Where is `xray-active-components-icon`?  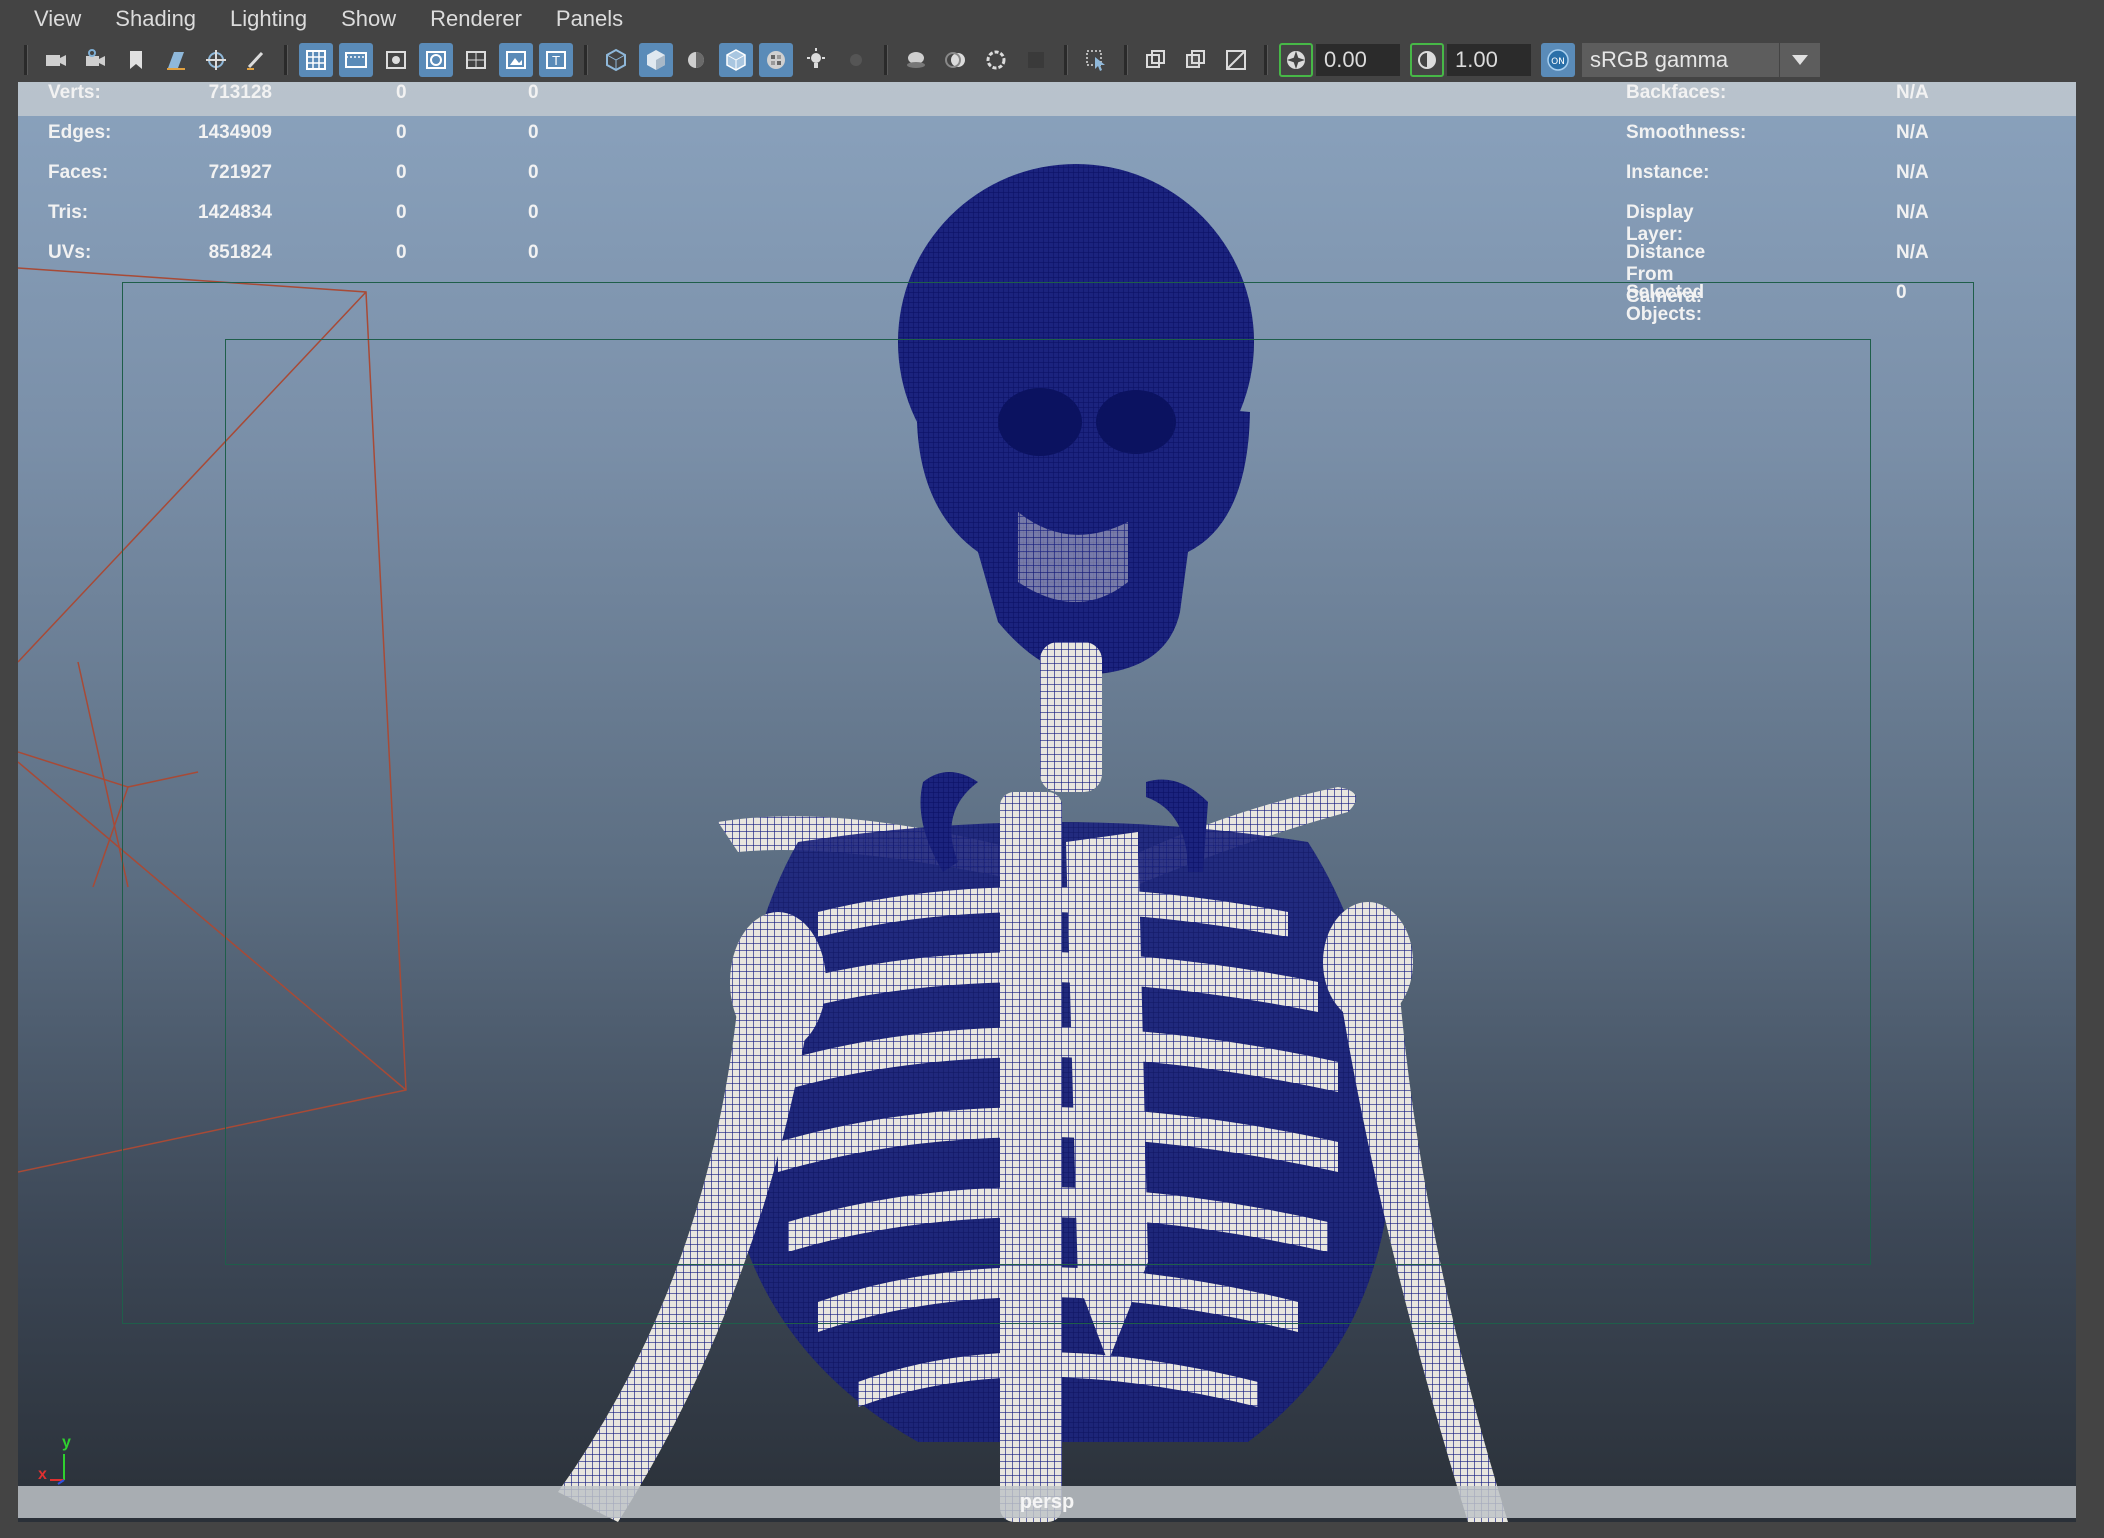 xray-active-components-icon is located at coordinates (1156, 60).